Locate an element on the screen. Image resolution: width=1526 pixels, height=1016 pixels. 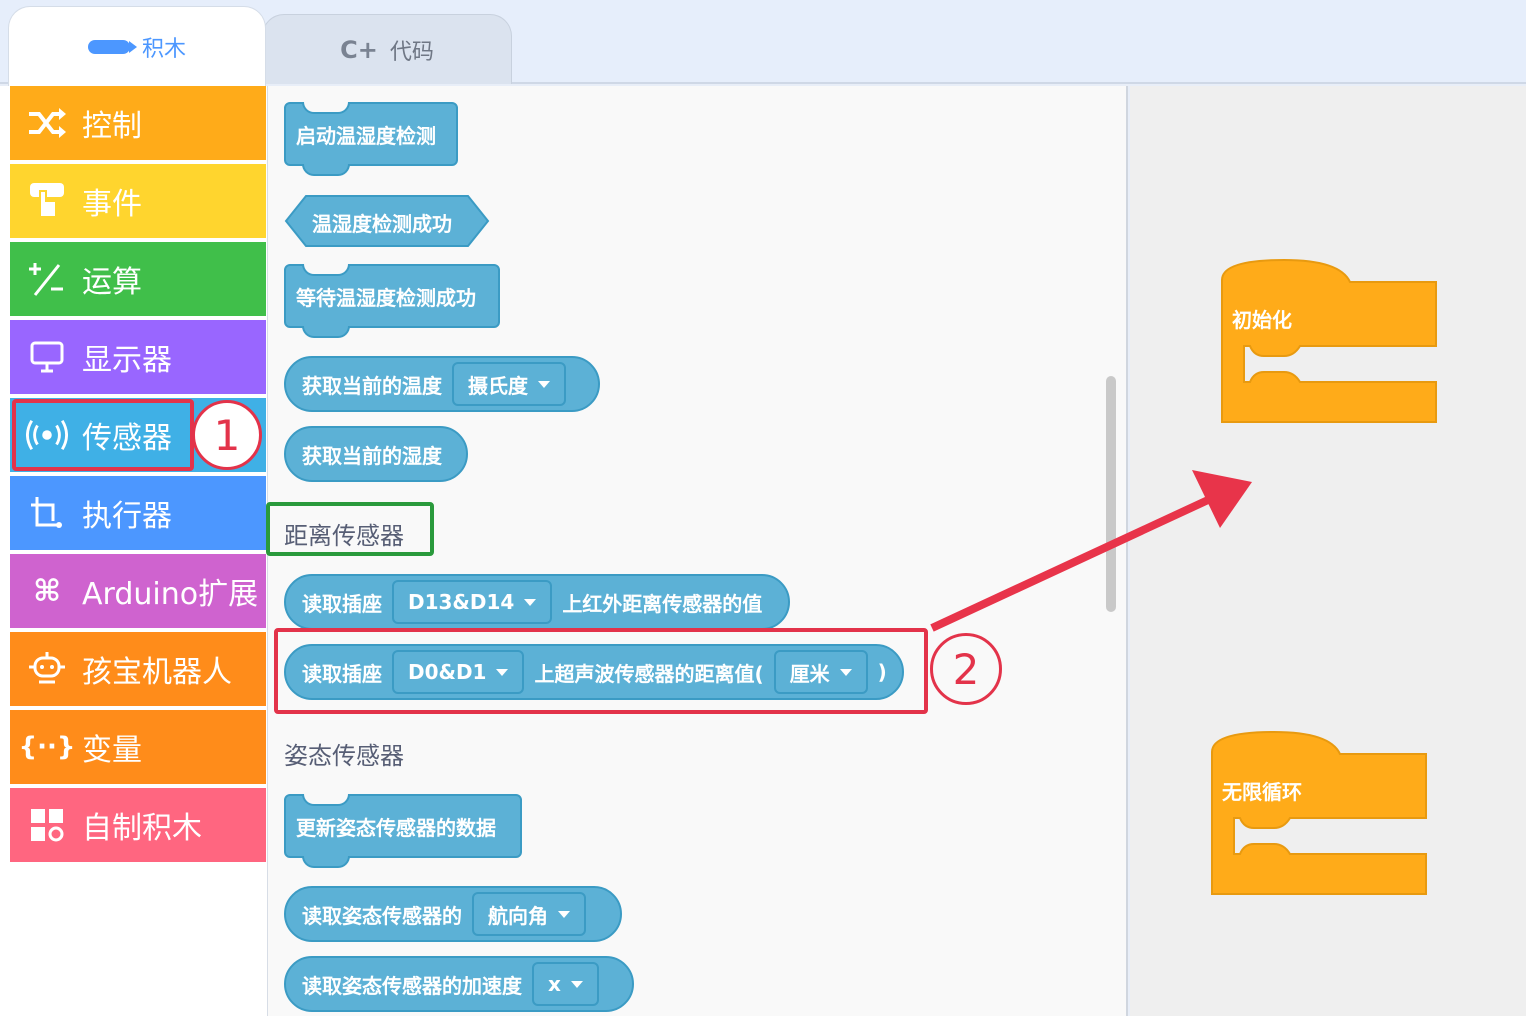
category-label: 变量 is located at coordinates (112, 750).